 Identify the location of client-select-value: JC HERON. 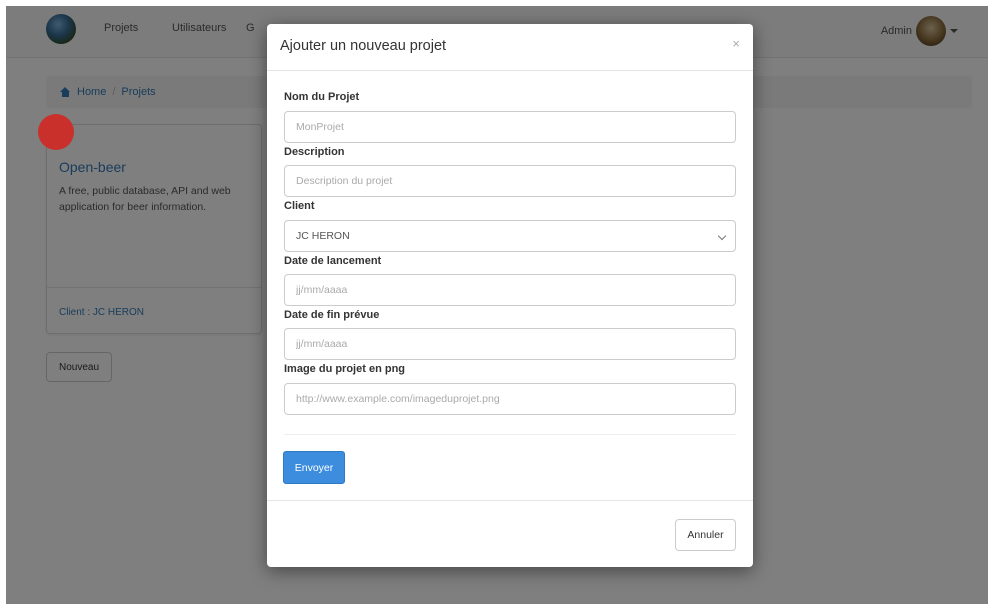
(323, 236).